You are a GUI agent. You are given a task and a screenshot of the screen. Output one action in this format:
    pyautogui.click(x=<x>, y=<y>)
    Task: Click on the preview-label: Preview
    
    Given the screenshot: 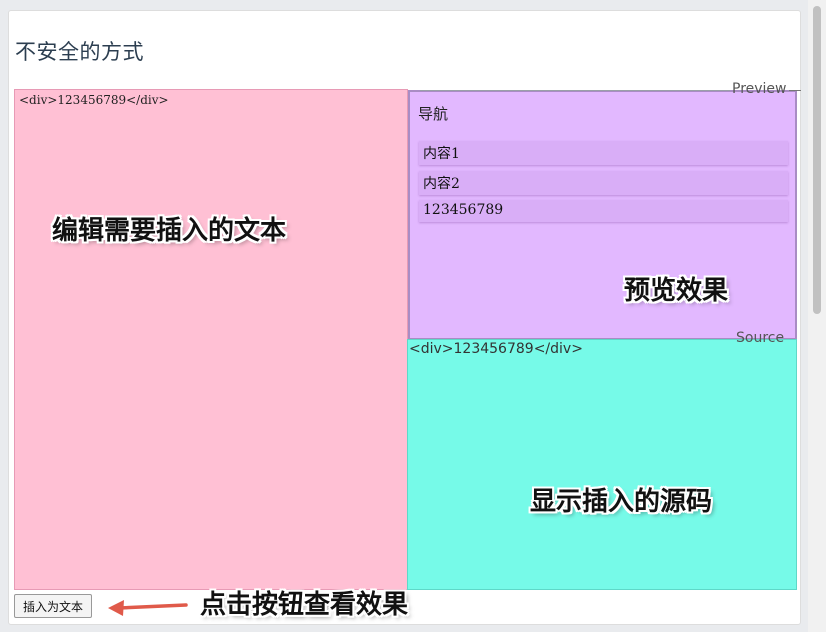 What is the action you would take?
    pyautogui.click(x=611, y=89)
    